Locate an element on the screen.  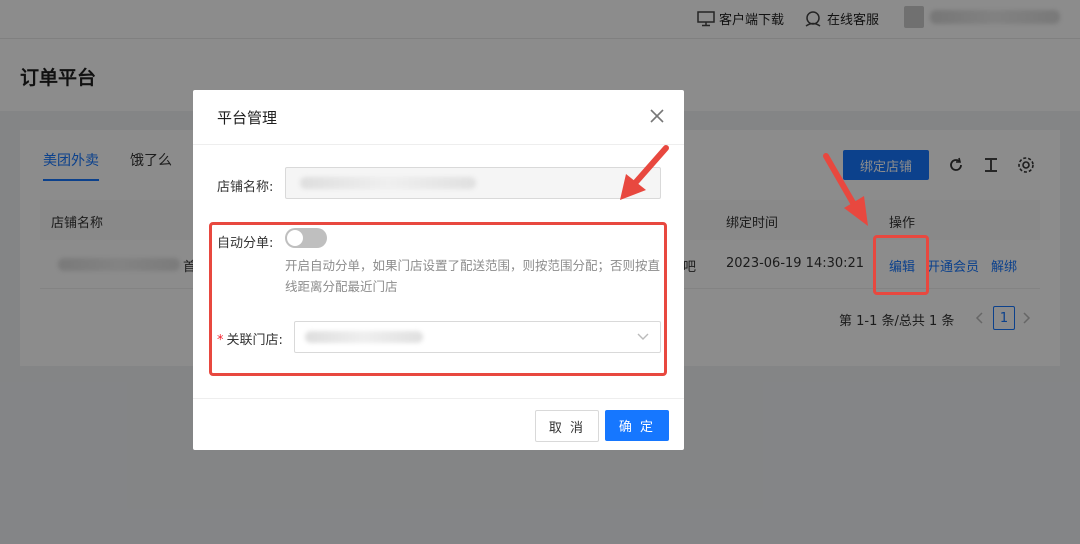
annotation-box-settings is located at coordinates (438, 299).